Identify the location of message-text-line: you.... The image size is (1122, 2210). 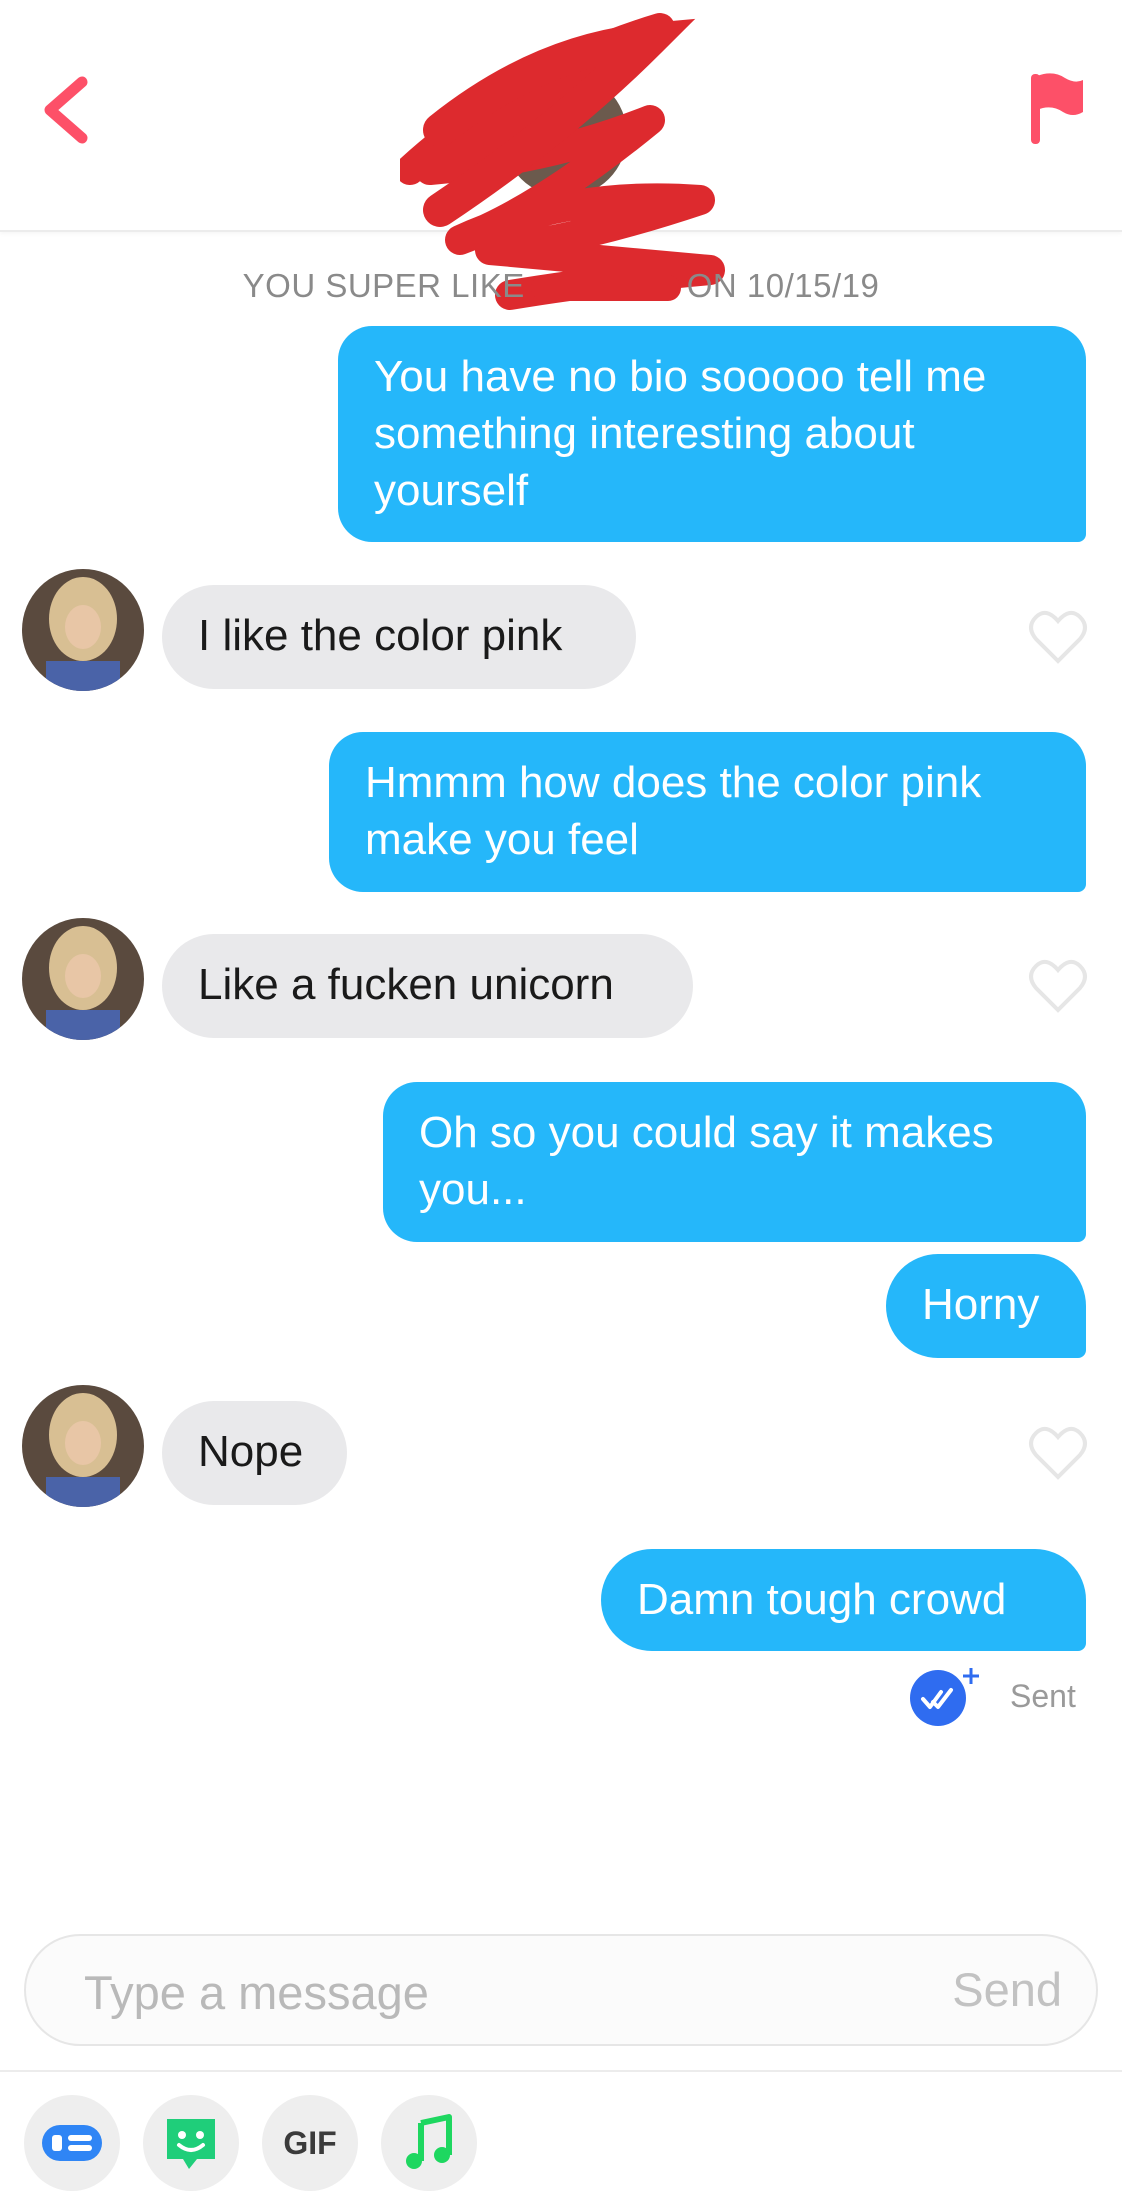
(473, 1189).